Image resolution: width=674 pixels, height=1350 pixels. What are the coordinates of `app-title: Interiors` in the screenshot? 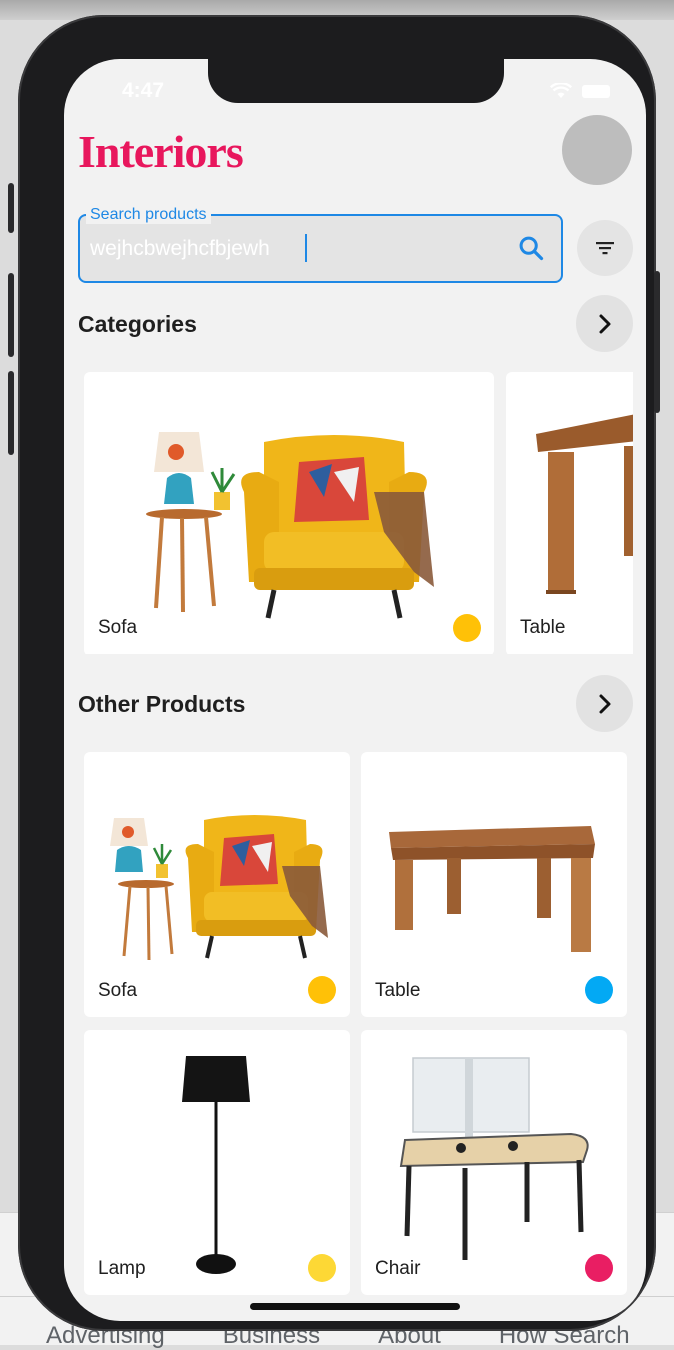 It's located at (161, 151).